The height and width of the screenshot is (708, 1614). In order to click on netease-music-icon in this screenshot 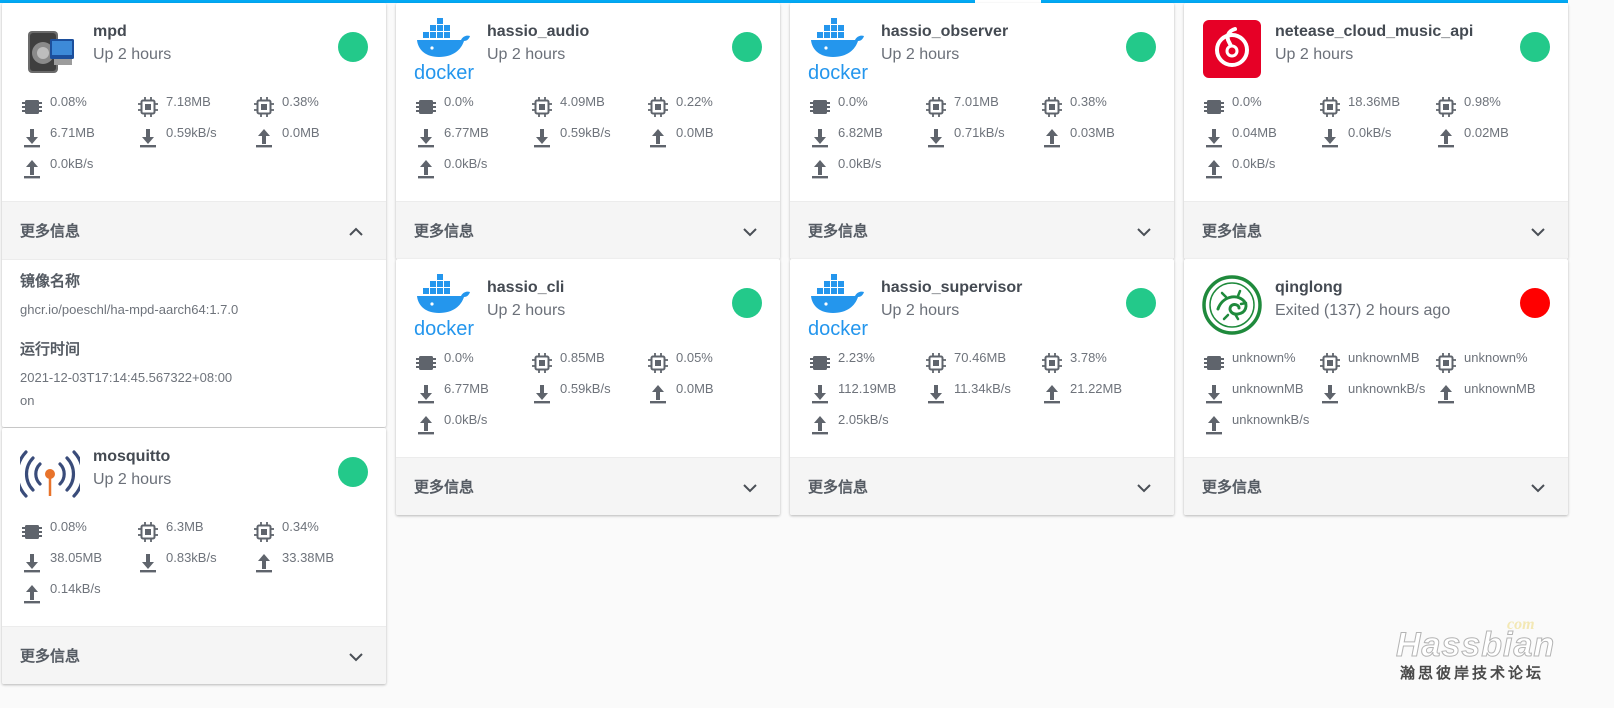, I will do `click(1232, 49)`.